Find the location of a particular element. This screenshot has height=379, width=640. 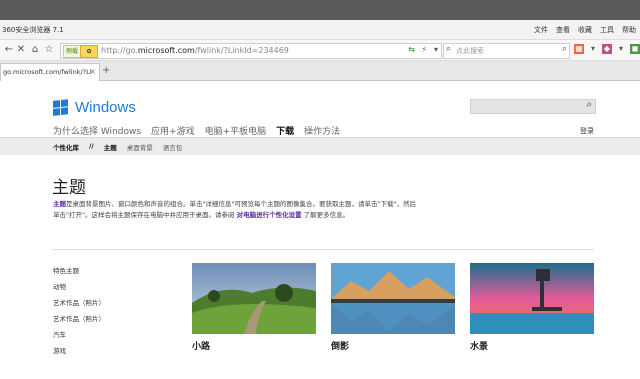

stop-icon: ✕ is located at coordinates (21, 50).